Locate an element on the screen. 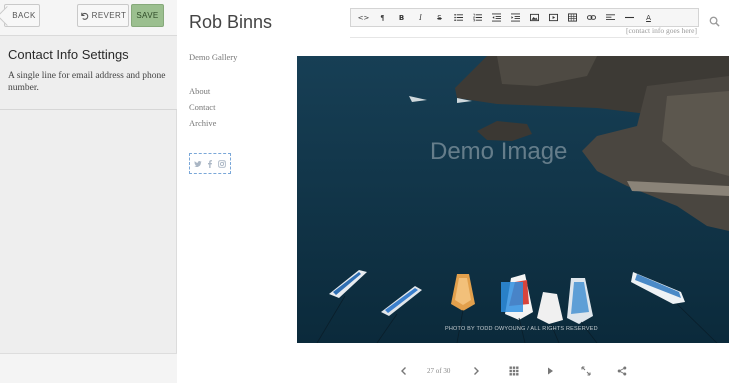 The height and width of the screenshot is (383, 744). indent-button is located at coordinates (515, 17).